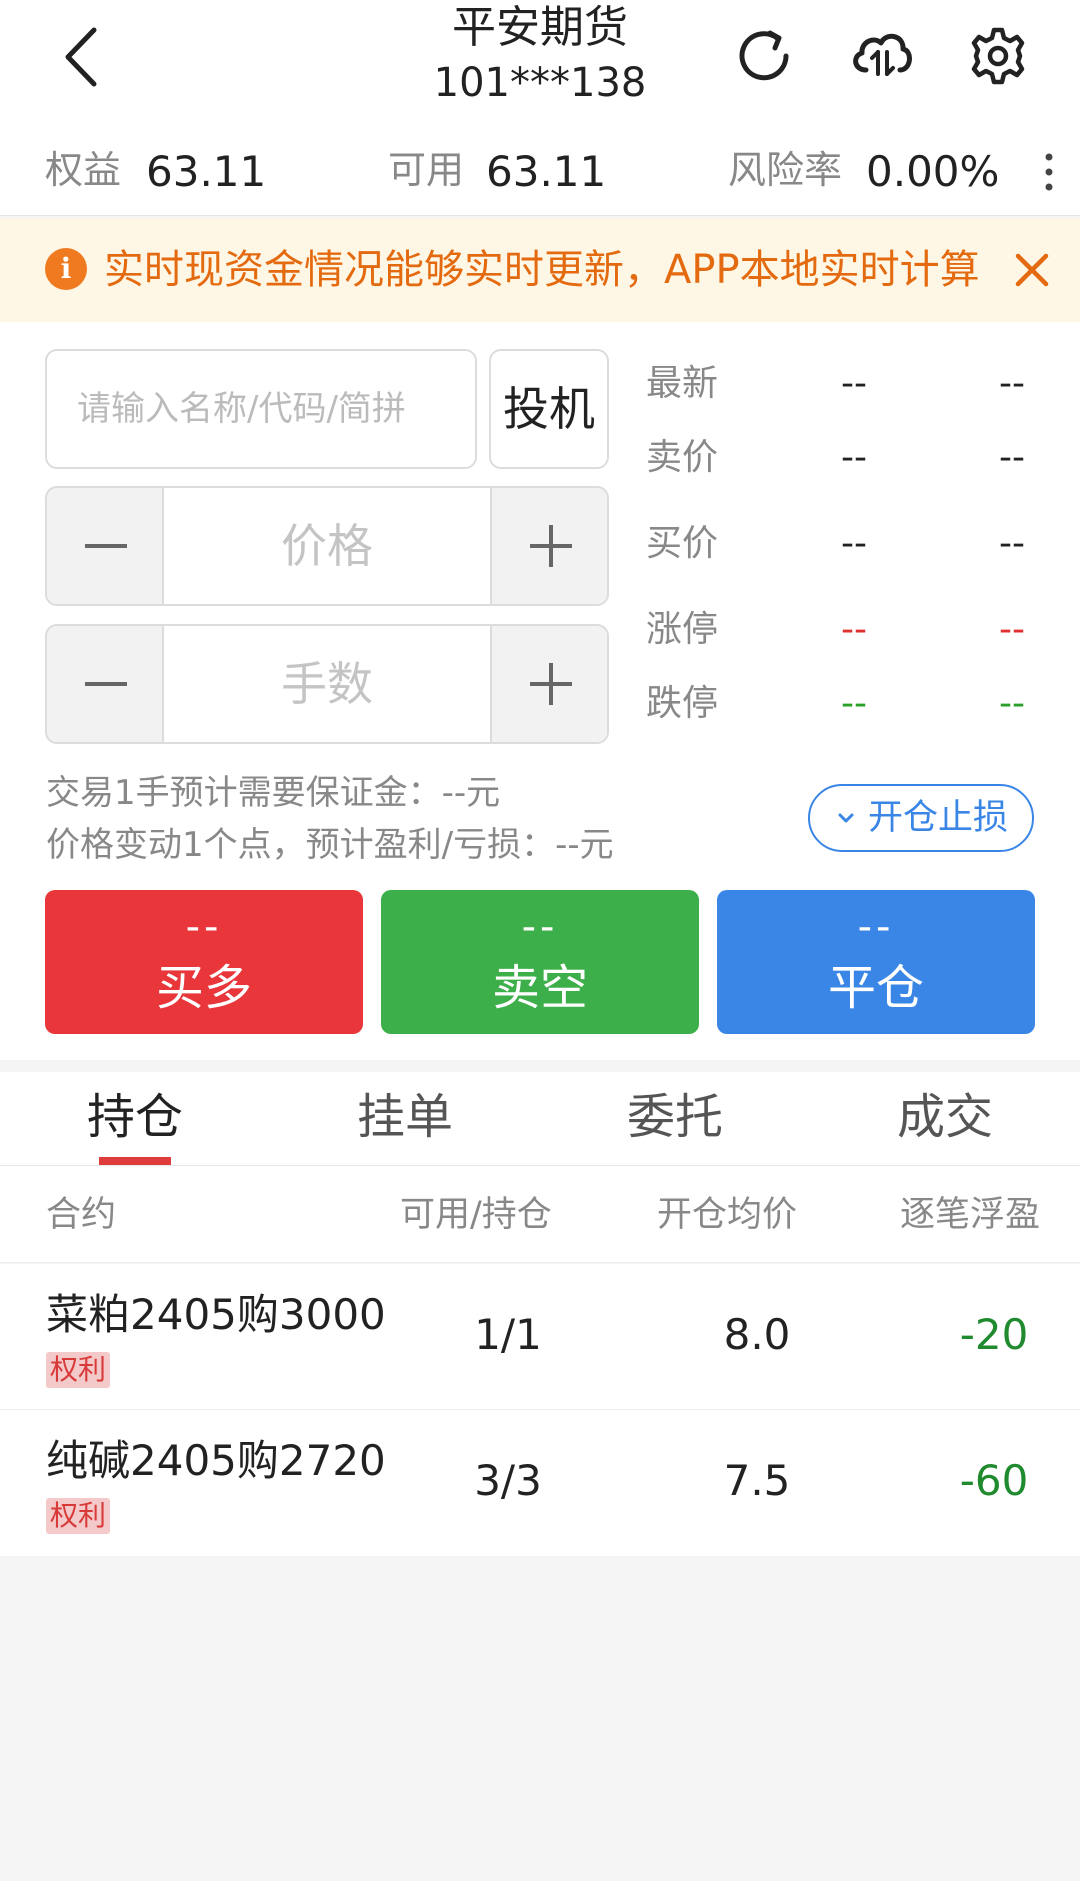 The width and height of the screenshot is (1080, 1881). Describe the element at coordinates (994, 1480) in the screenshot. I see `pnl-cell: -60` at that location.